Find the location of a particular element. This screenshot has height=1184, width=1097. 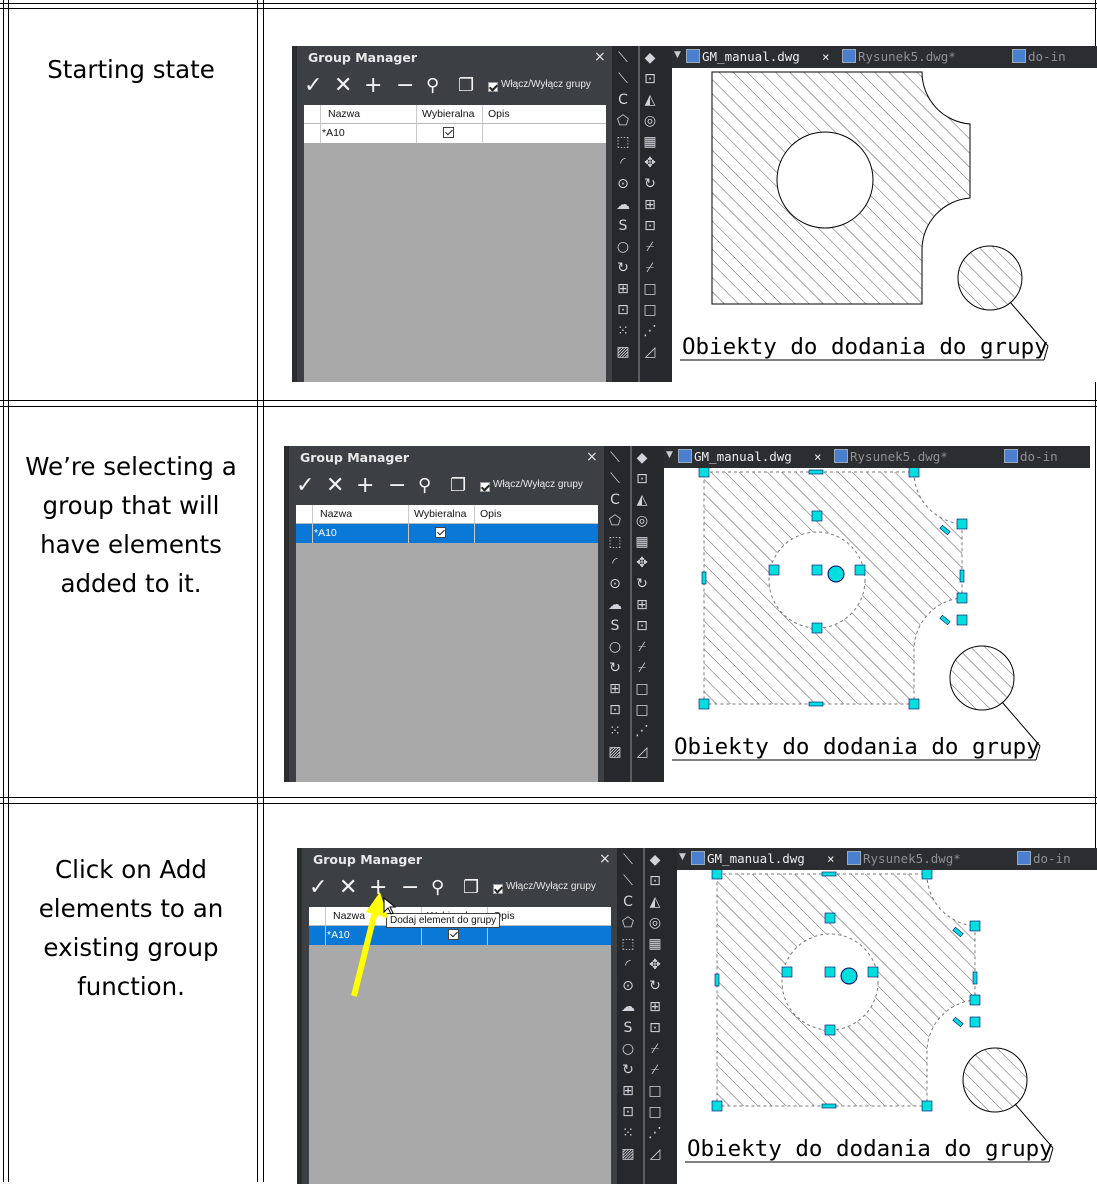

hatched-circle is located at coordinates (990, 278).